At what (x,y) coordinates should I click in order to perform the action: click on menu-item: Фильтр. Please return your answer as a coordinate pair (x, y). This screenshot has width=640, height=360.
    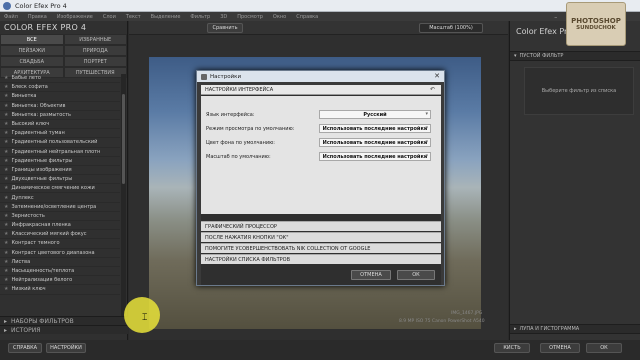
    Looking at the image, I should click on (200, 17).